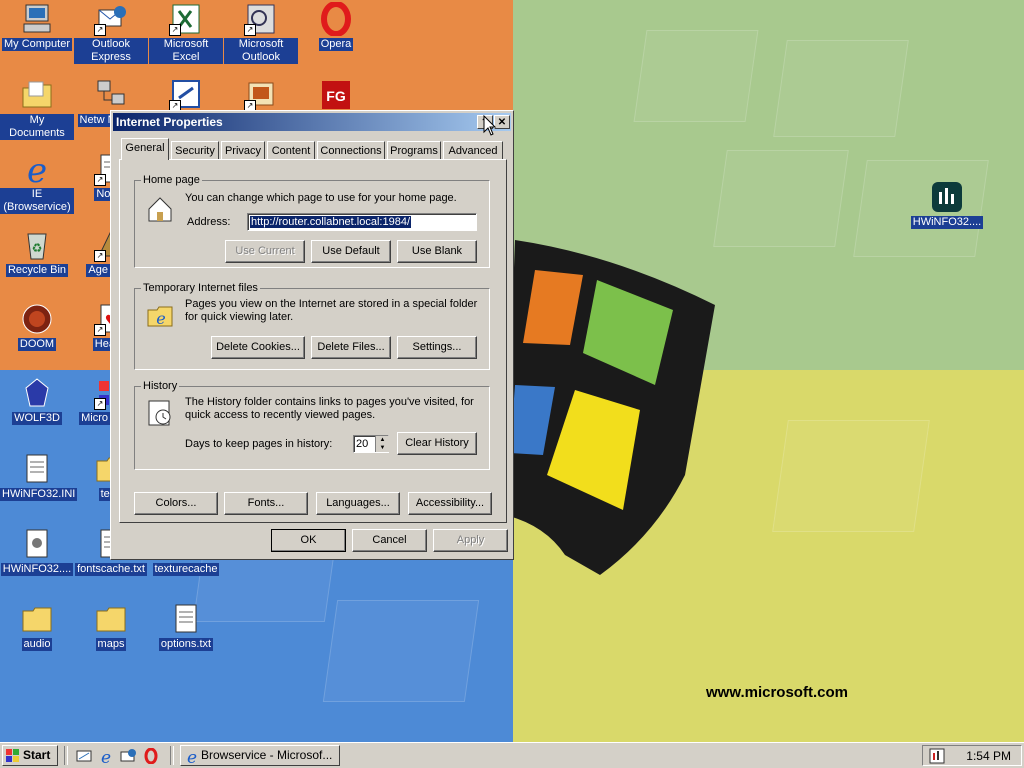 This screenshot has height=768, width=1024. What do you see at coordinates (37, 95) in the screenshot?
I see `folder-documents-icon` at bounding box center [37, 95].